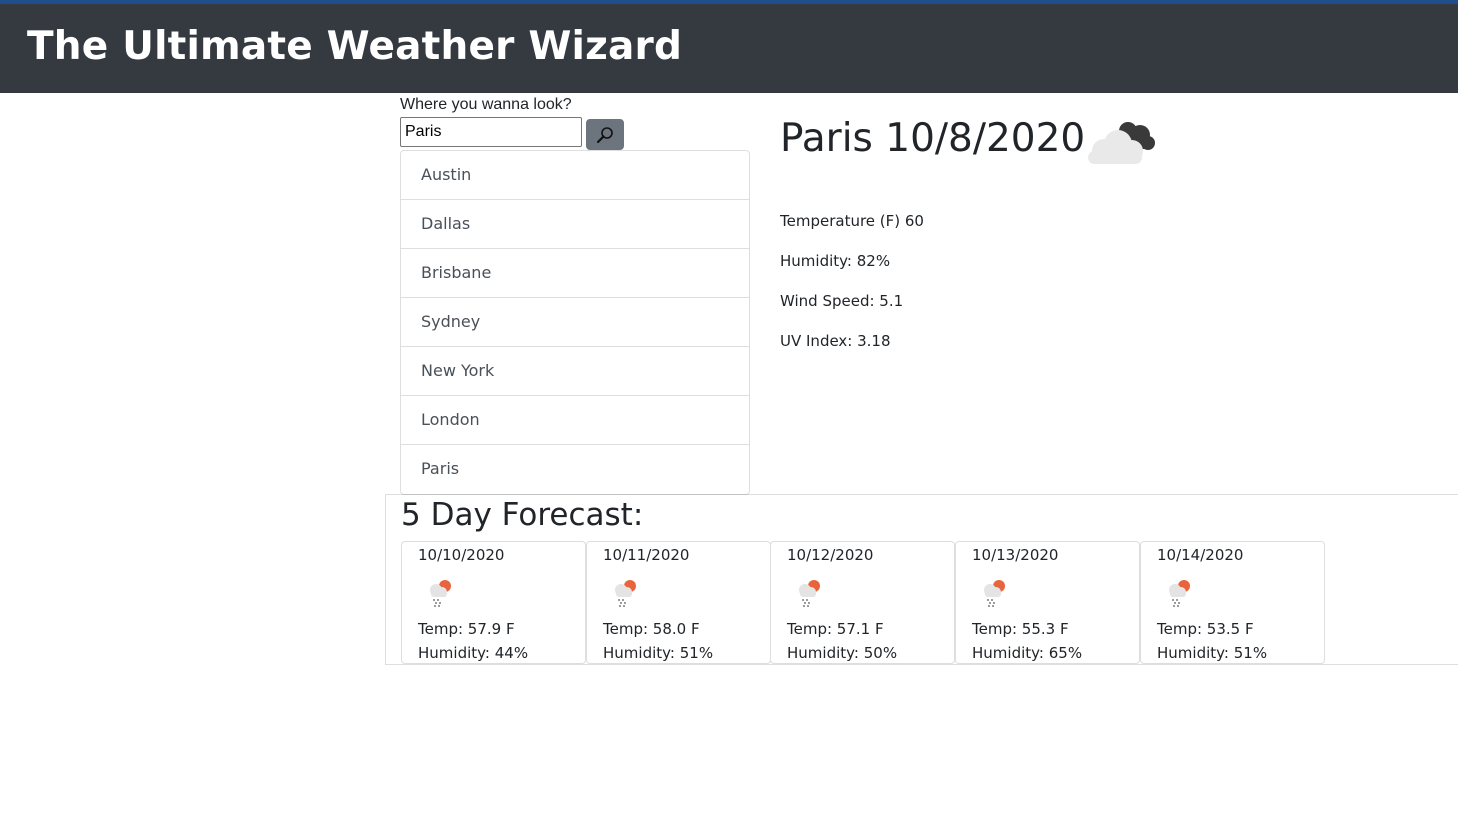  What do you see at coordinates (1047, 602) in the screenshot?
I see `forecast-card: 10/13/2020 Temp: 55.3 F Humidity: 65%` at bounding box center [1047, 602].